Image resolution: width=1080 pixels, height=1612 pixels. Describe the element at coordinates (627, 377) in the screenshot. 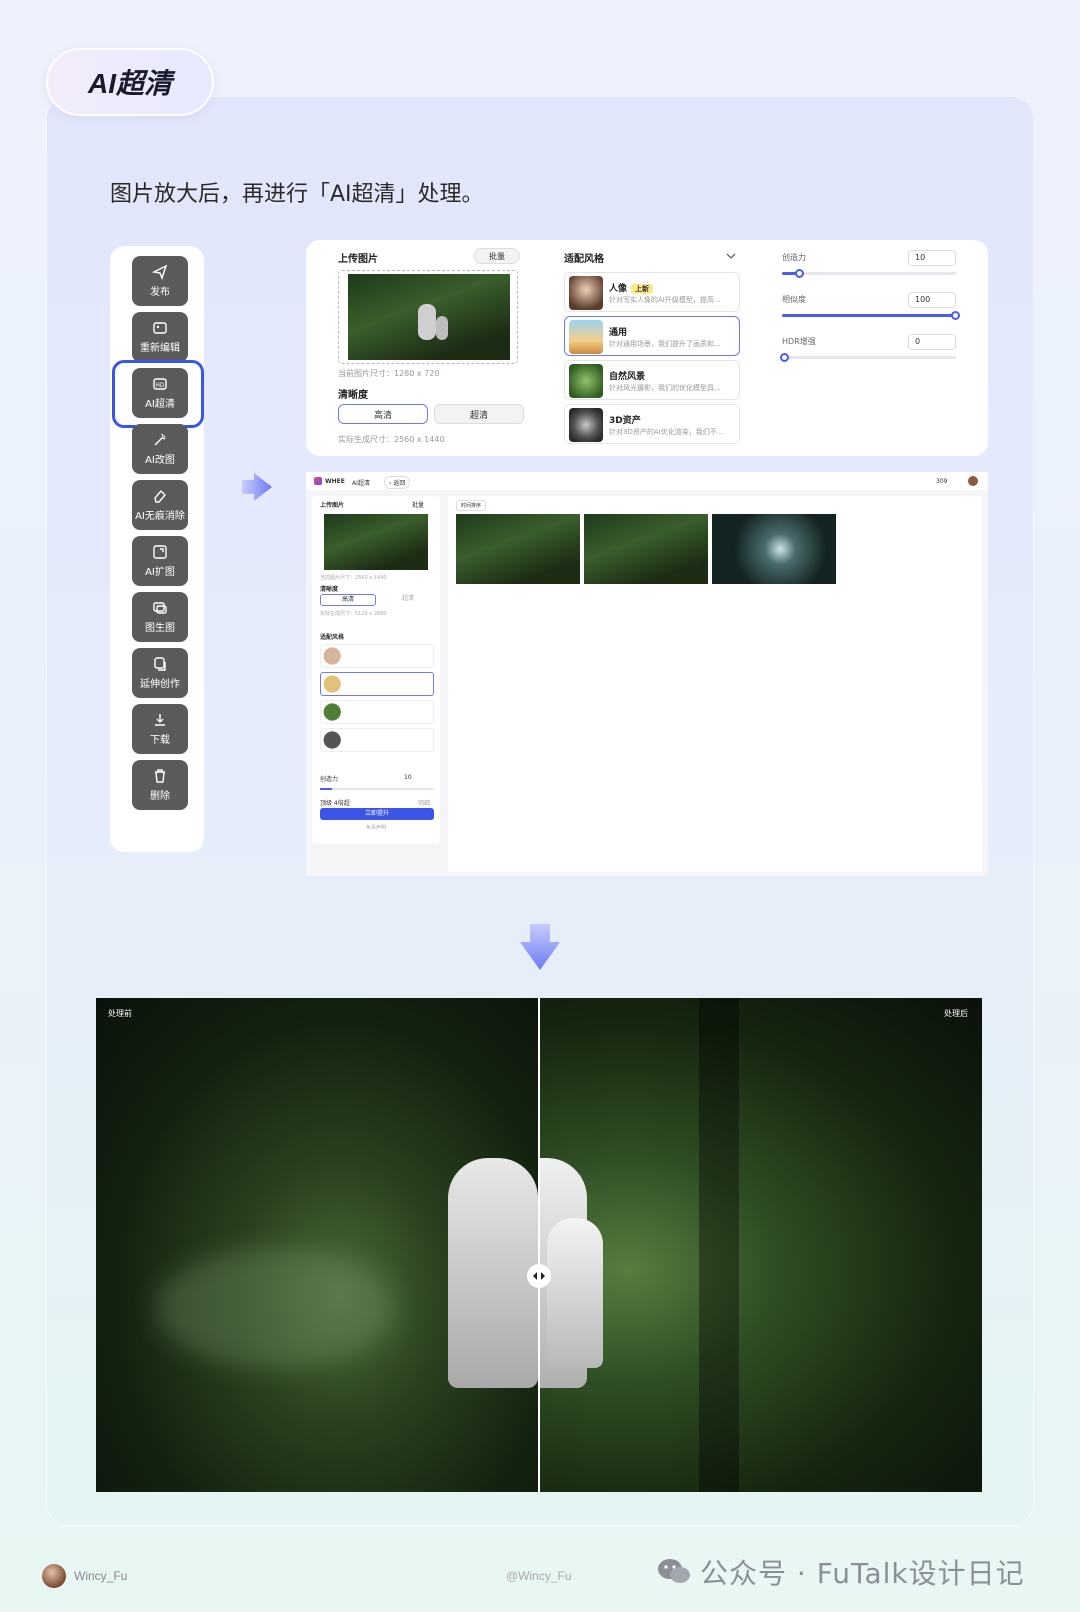

I see `style-name: 自然风景` at that location.